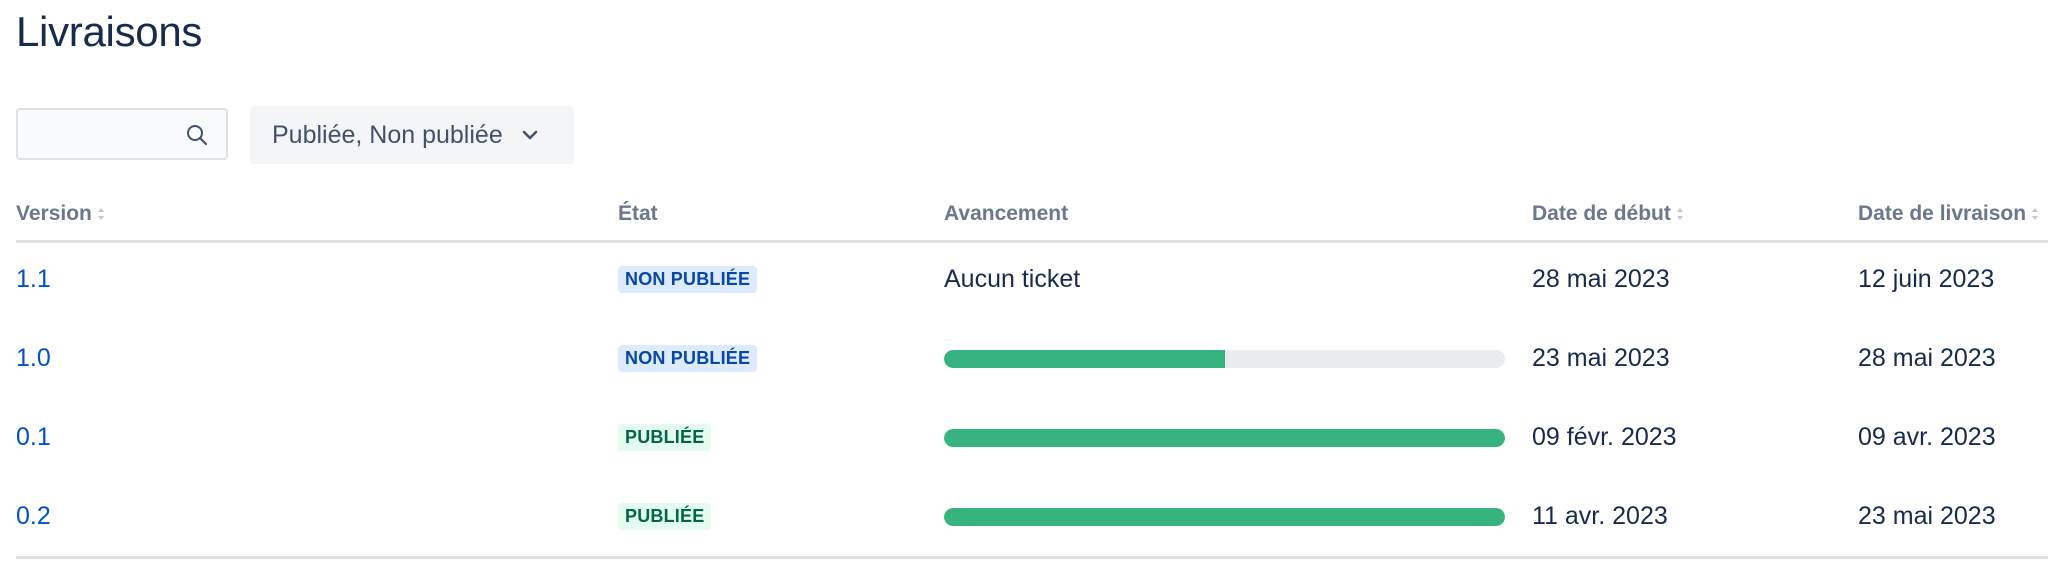 This screenshot has height=584, width=2048. I want to click on search-input, so click(108, 134).